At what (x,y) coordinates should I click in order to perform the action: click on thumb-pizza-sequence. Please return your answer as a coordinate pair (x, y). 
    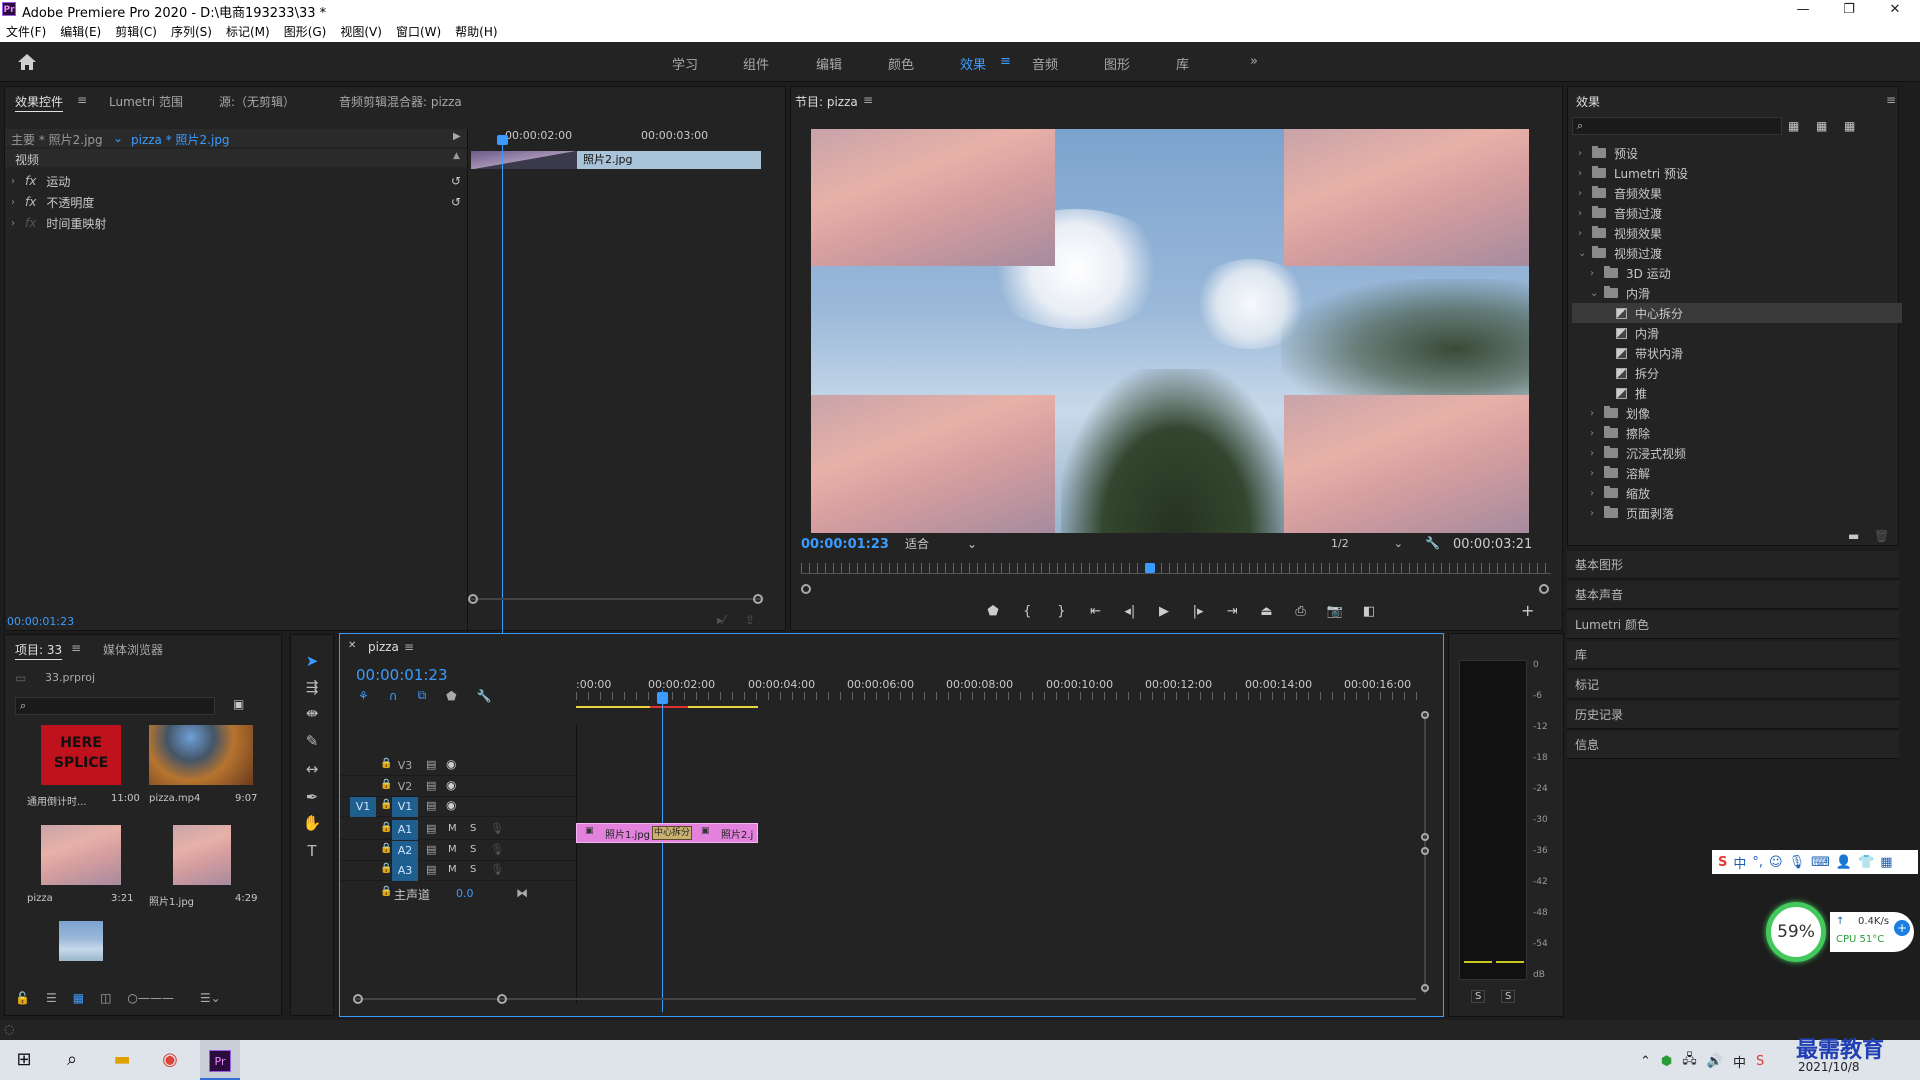
    Looking at the image, I should click on (81, 855).